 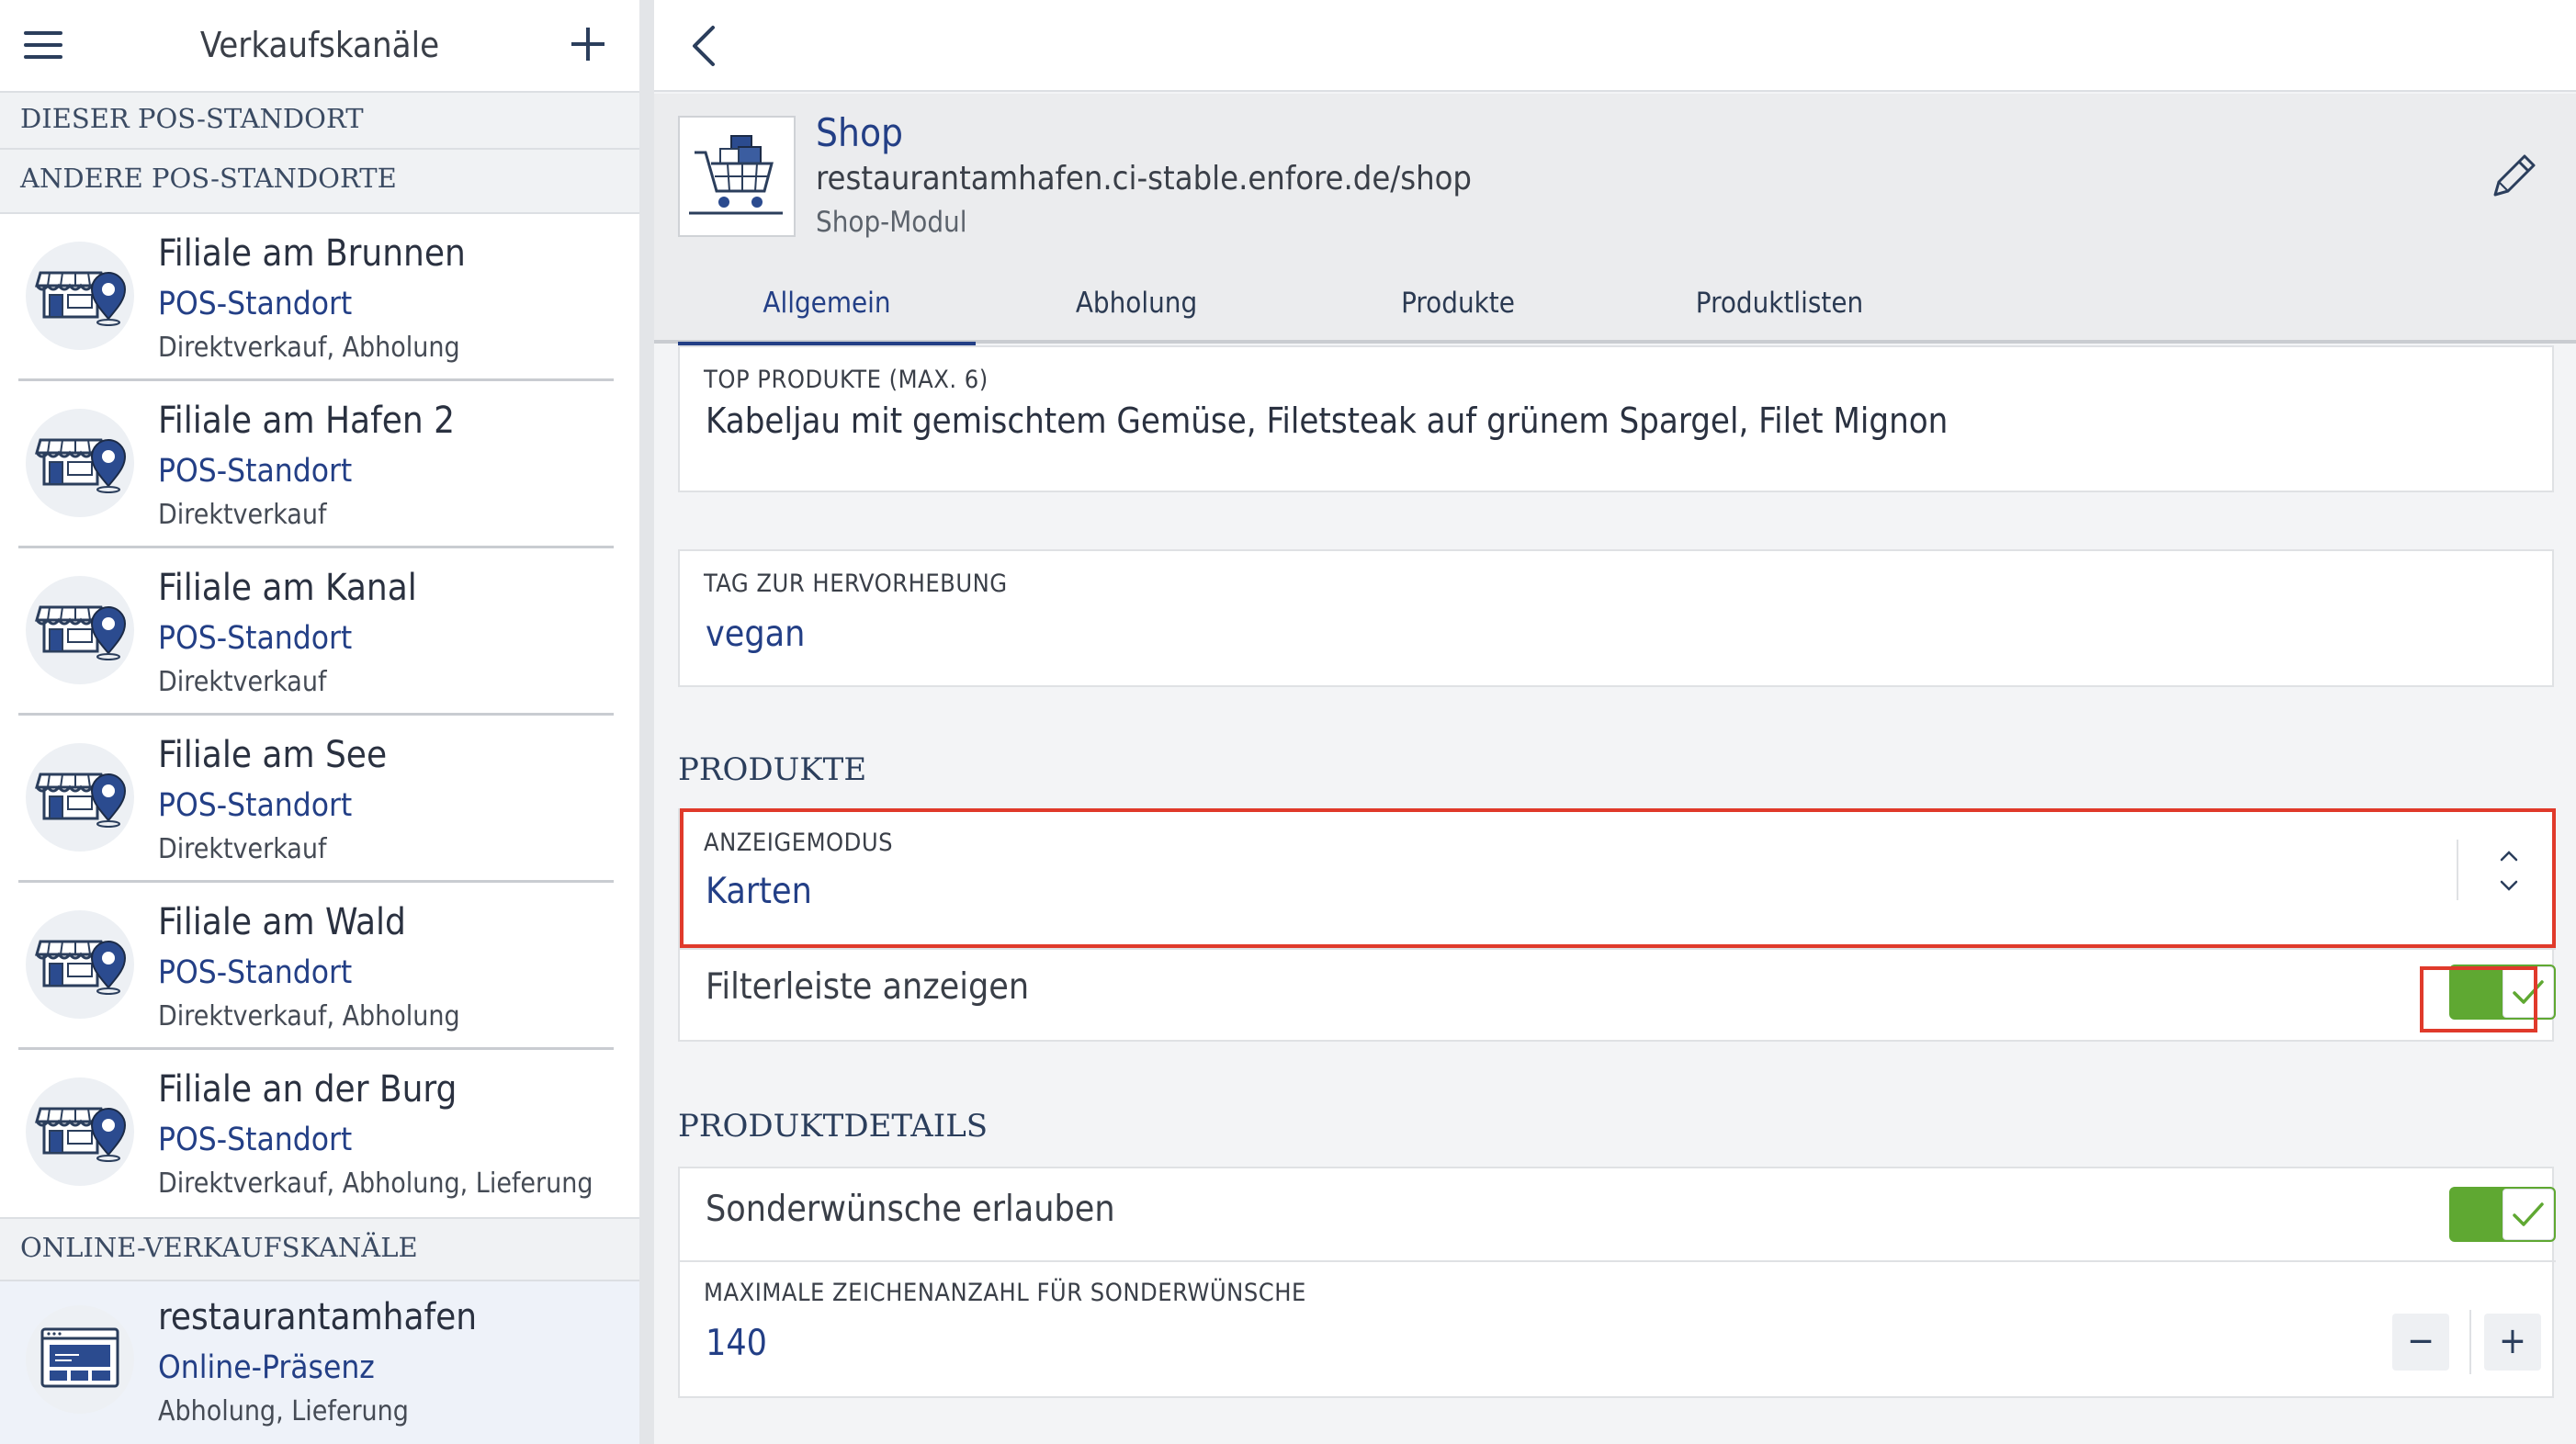 What do you see at coordinates (282, 922) in the screenshot?
I see `item-title: Filiale am Wald` at bounding box center [282, 922].